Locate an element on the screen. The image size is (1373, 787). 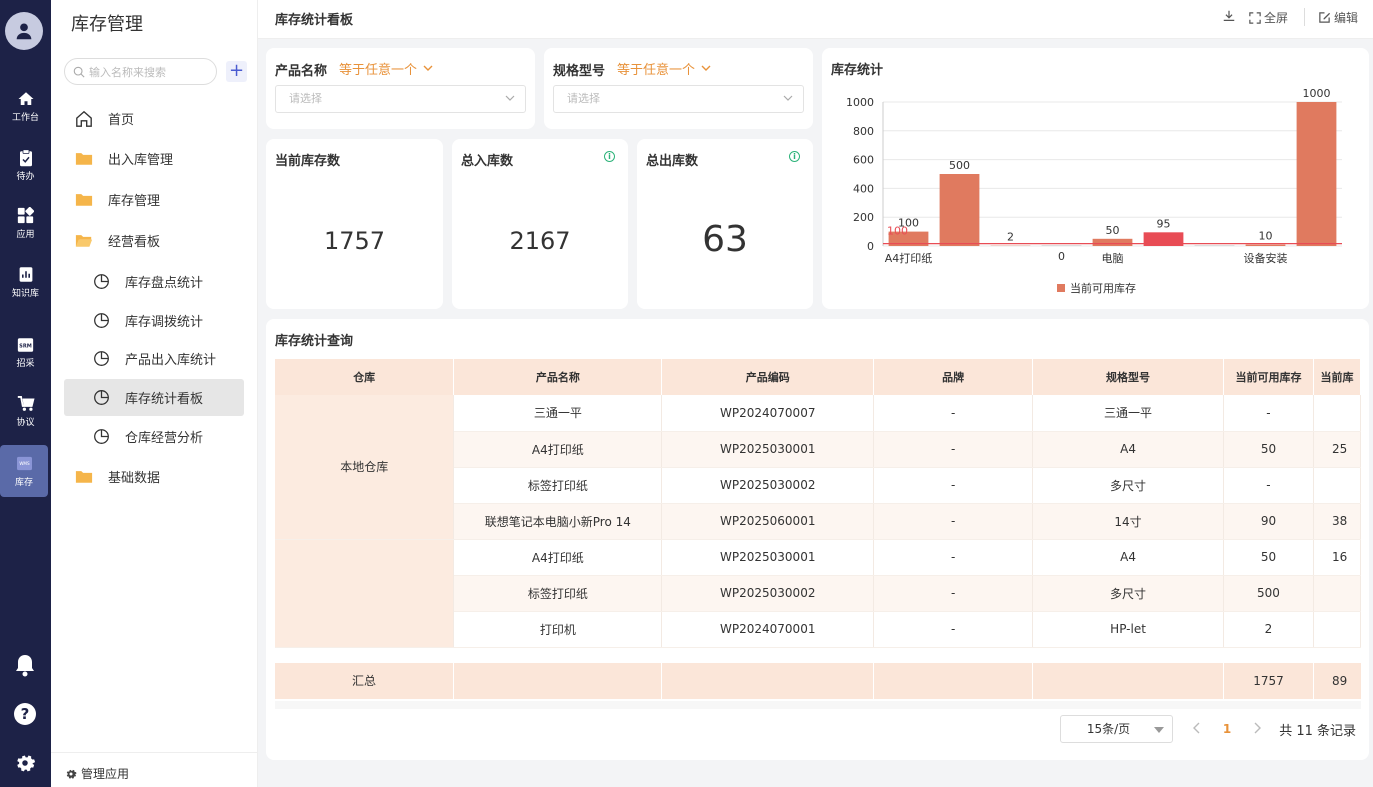
manage-app-button: 管理应用 is located at coordinates (97, 773).